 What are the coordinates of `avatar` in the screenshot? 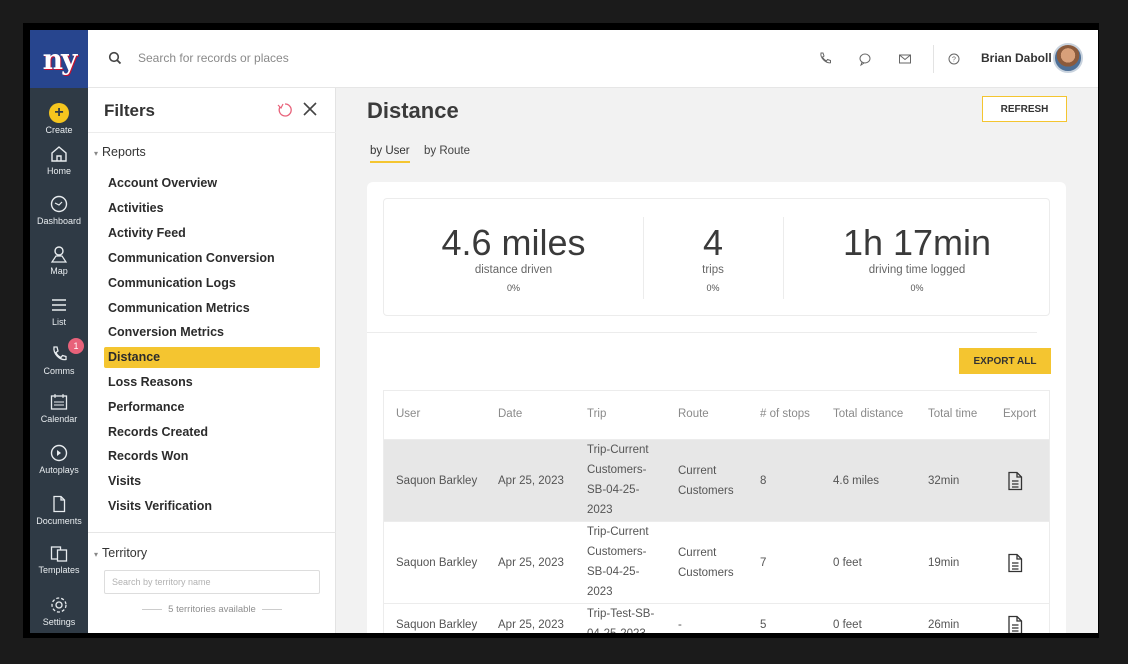 It's located at (1068, 58).